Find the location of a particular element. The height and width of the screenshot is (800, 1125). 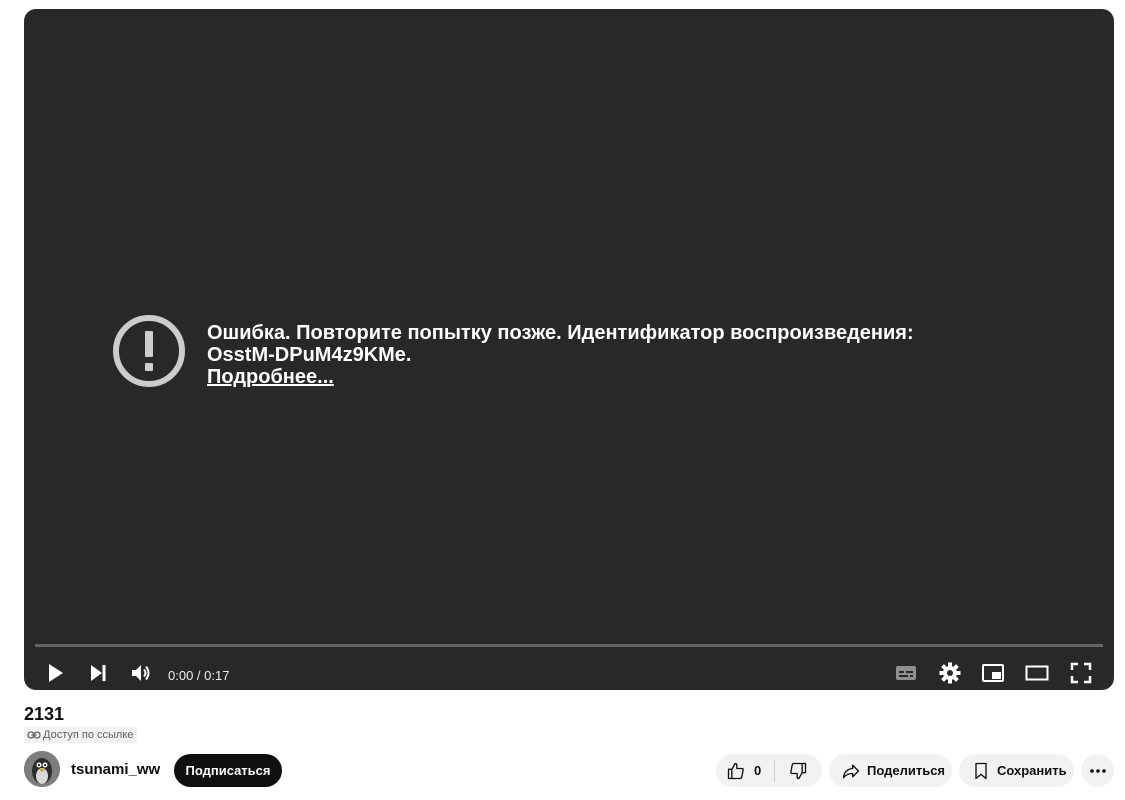

settings-button is located at coordinates (950, 672).